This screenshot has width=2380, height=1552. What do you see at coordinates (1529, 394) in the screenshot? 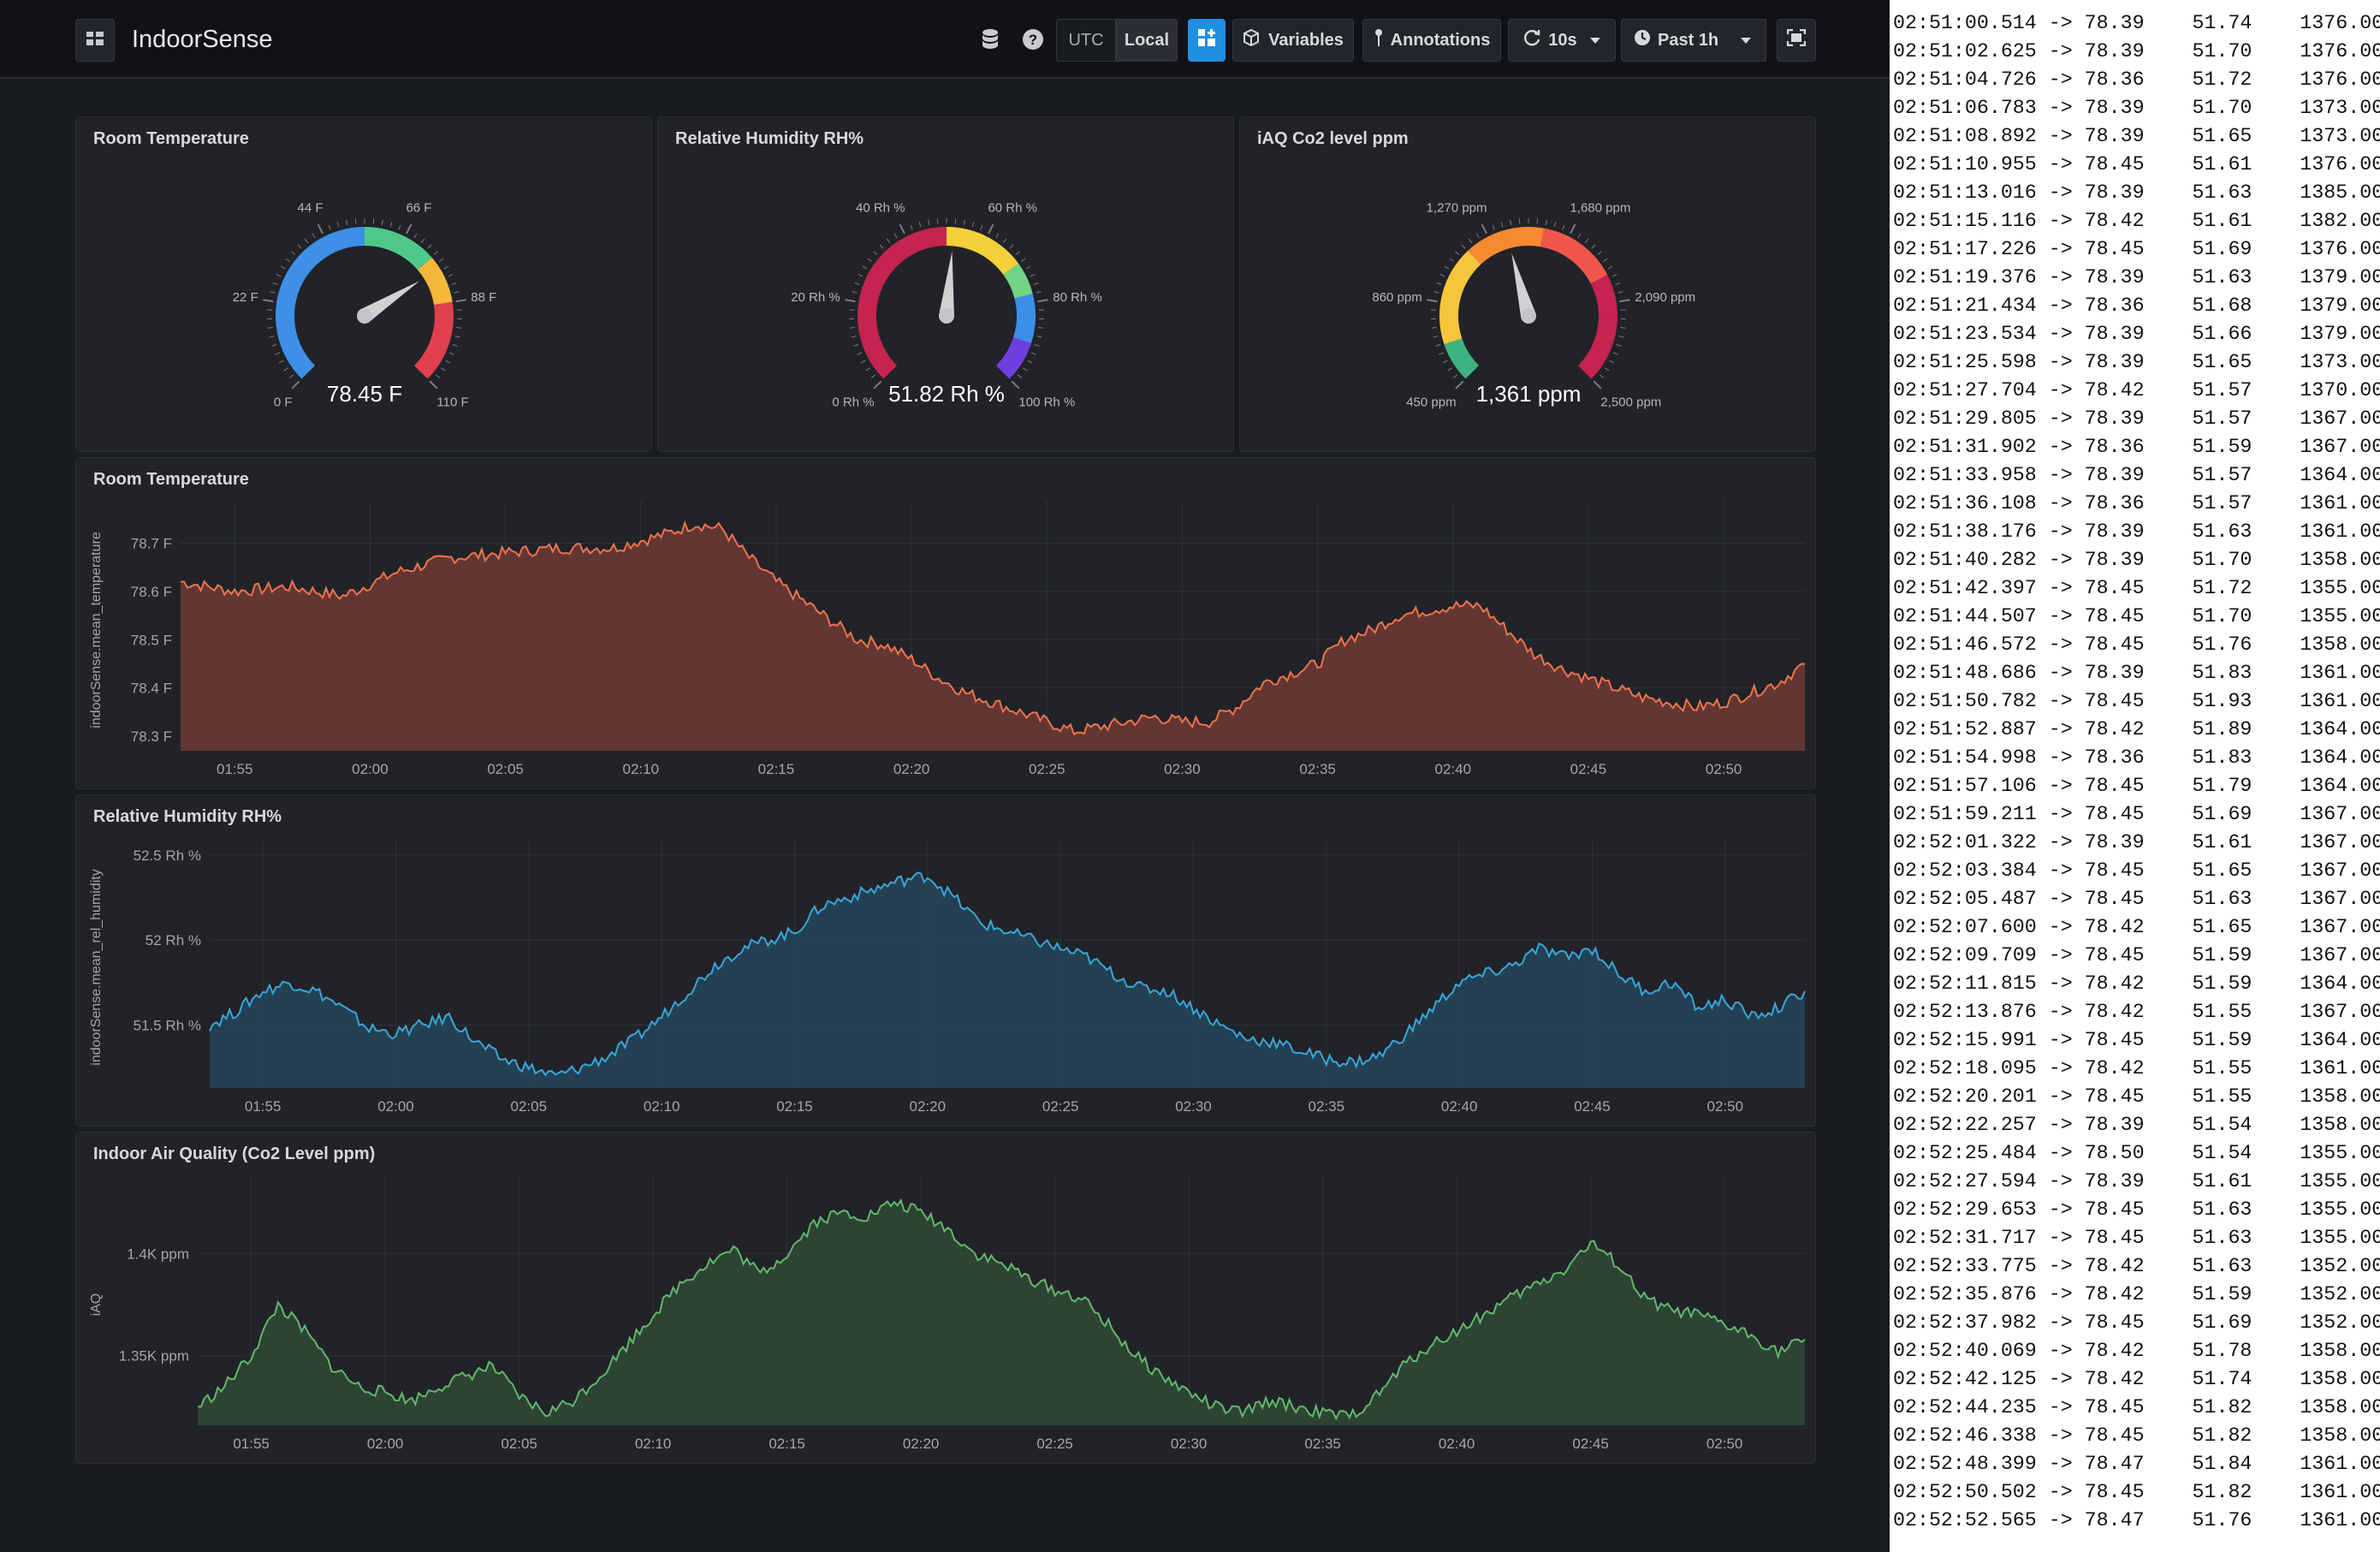
I see `gauge-value: 1,361 ppm` at bounding box center [1529, 394].